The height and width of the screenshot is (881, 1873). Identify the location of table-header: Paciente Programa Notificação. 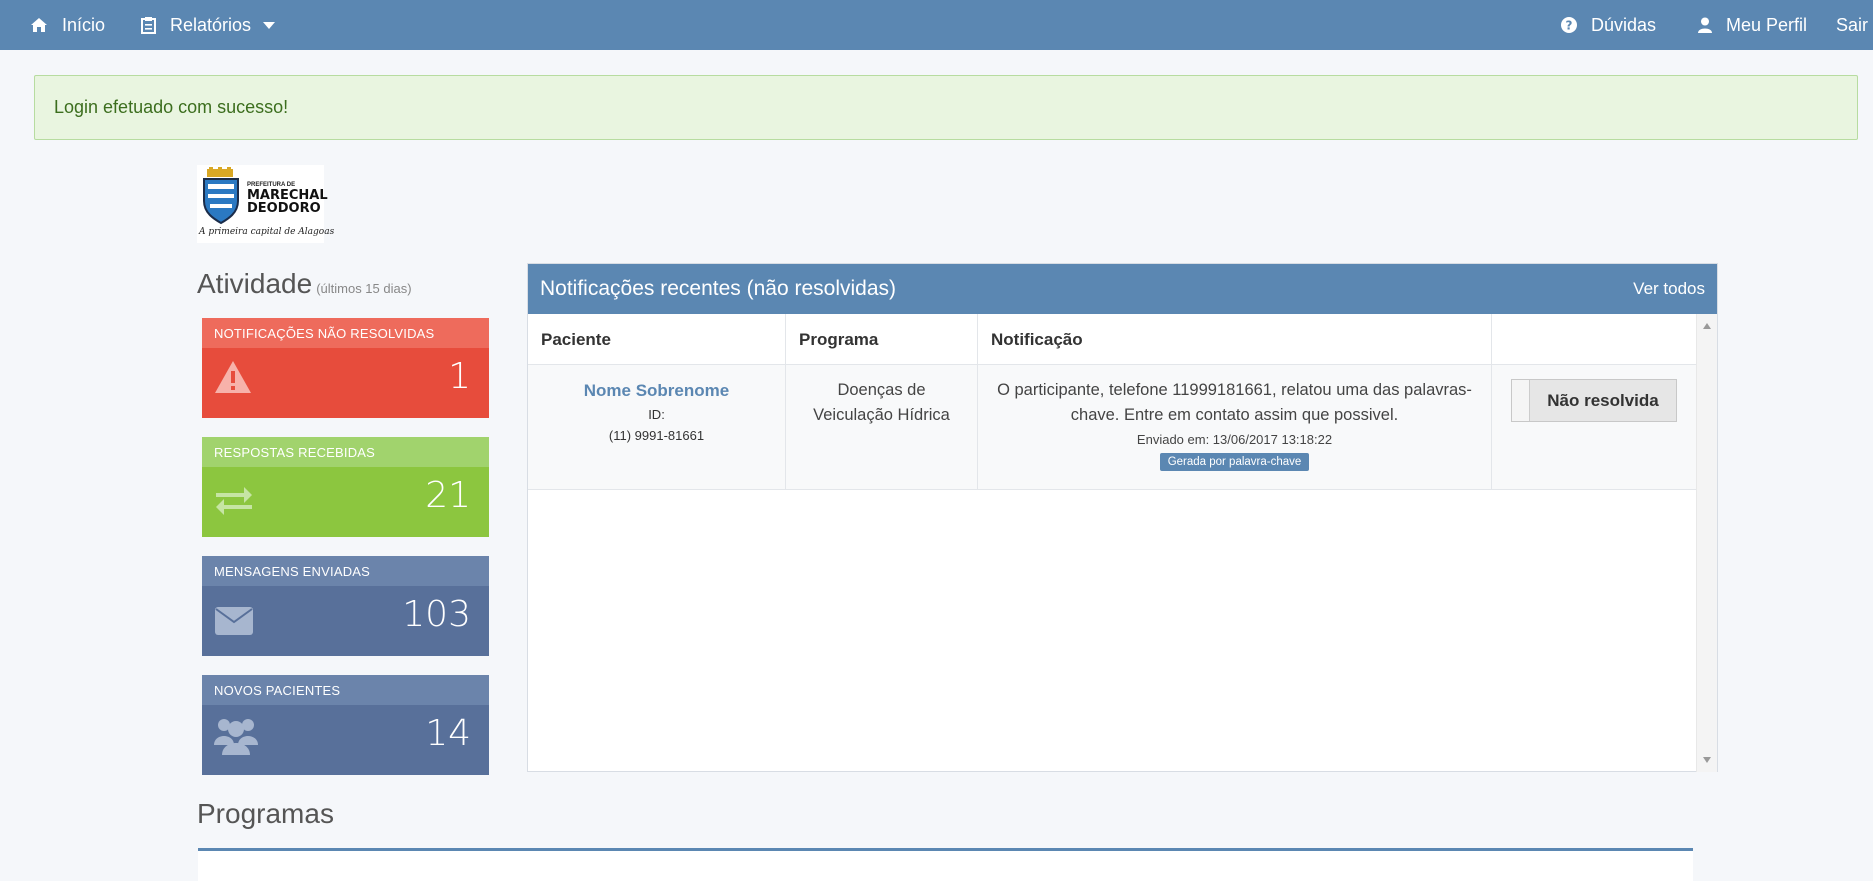
(1112, 339).